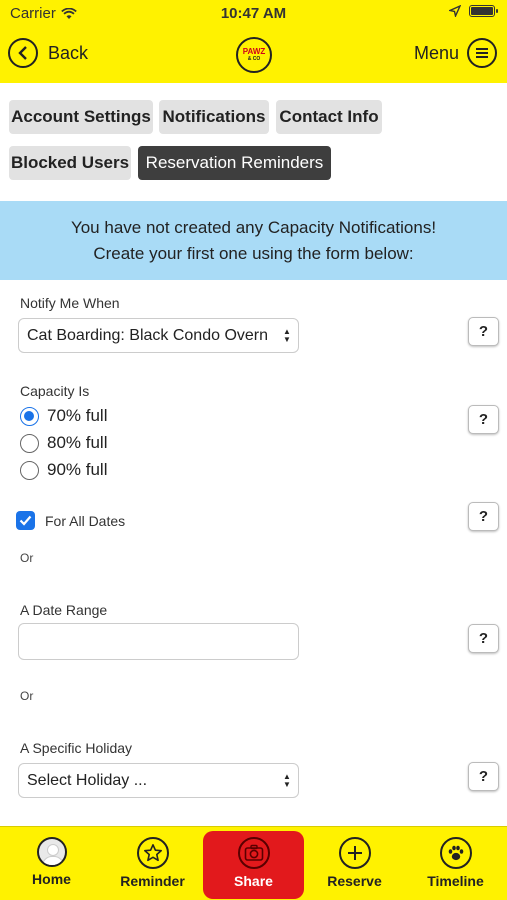 This screenshot has height=900, width=507. I want to click on tab-reservation-reminders: Reservation Reminders, so click(234, 163).